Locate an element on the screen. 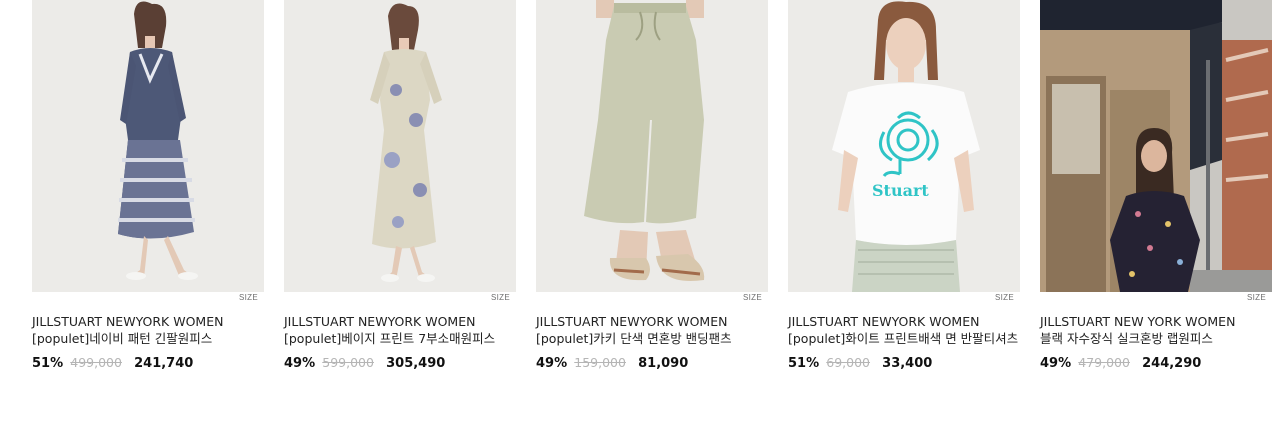 This screenshot has height=425, width=1273. price-row: 49% 599,000 305,490 is located at coordinates (400, 363).